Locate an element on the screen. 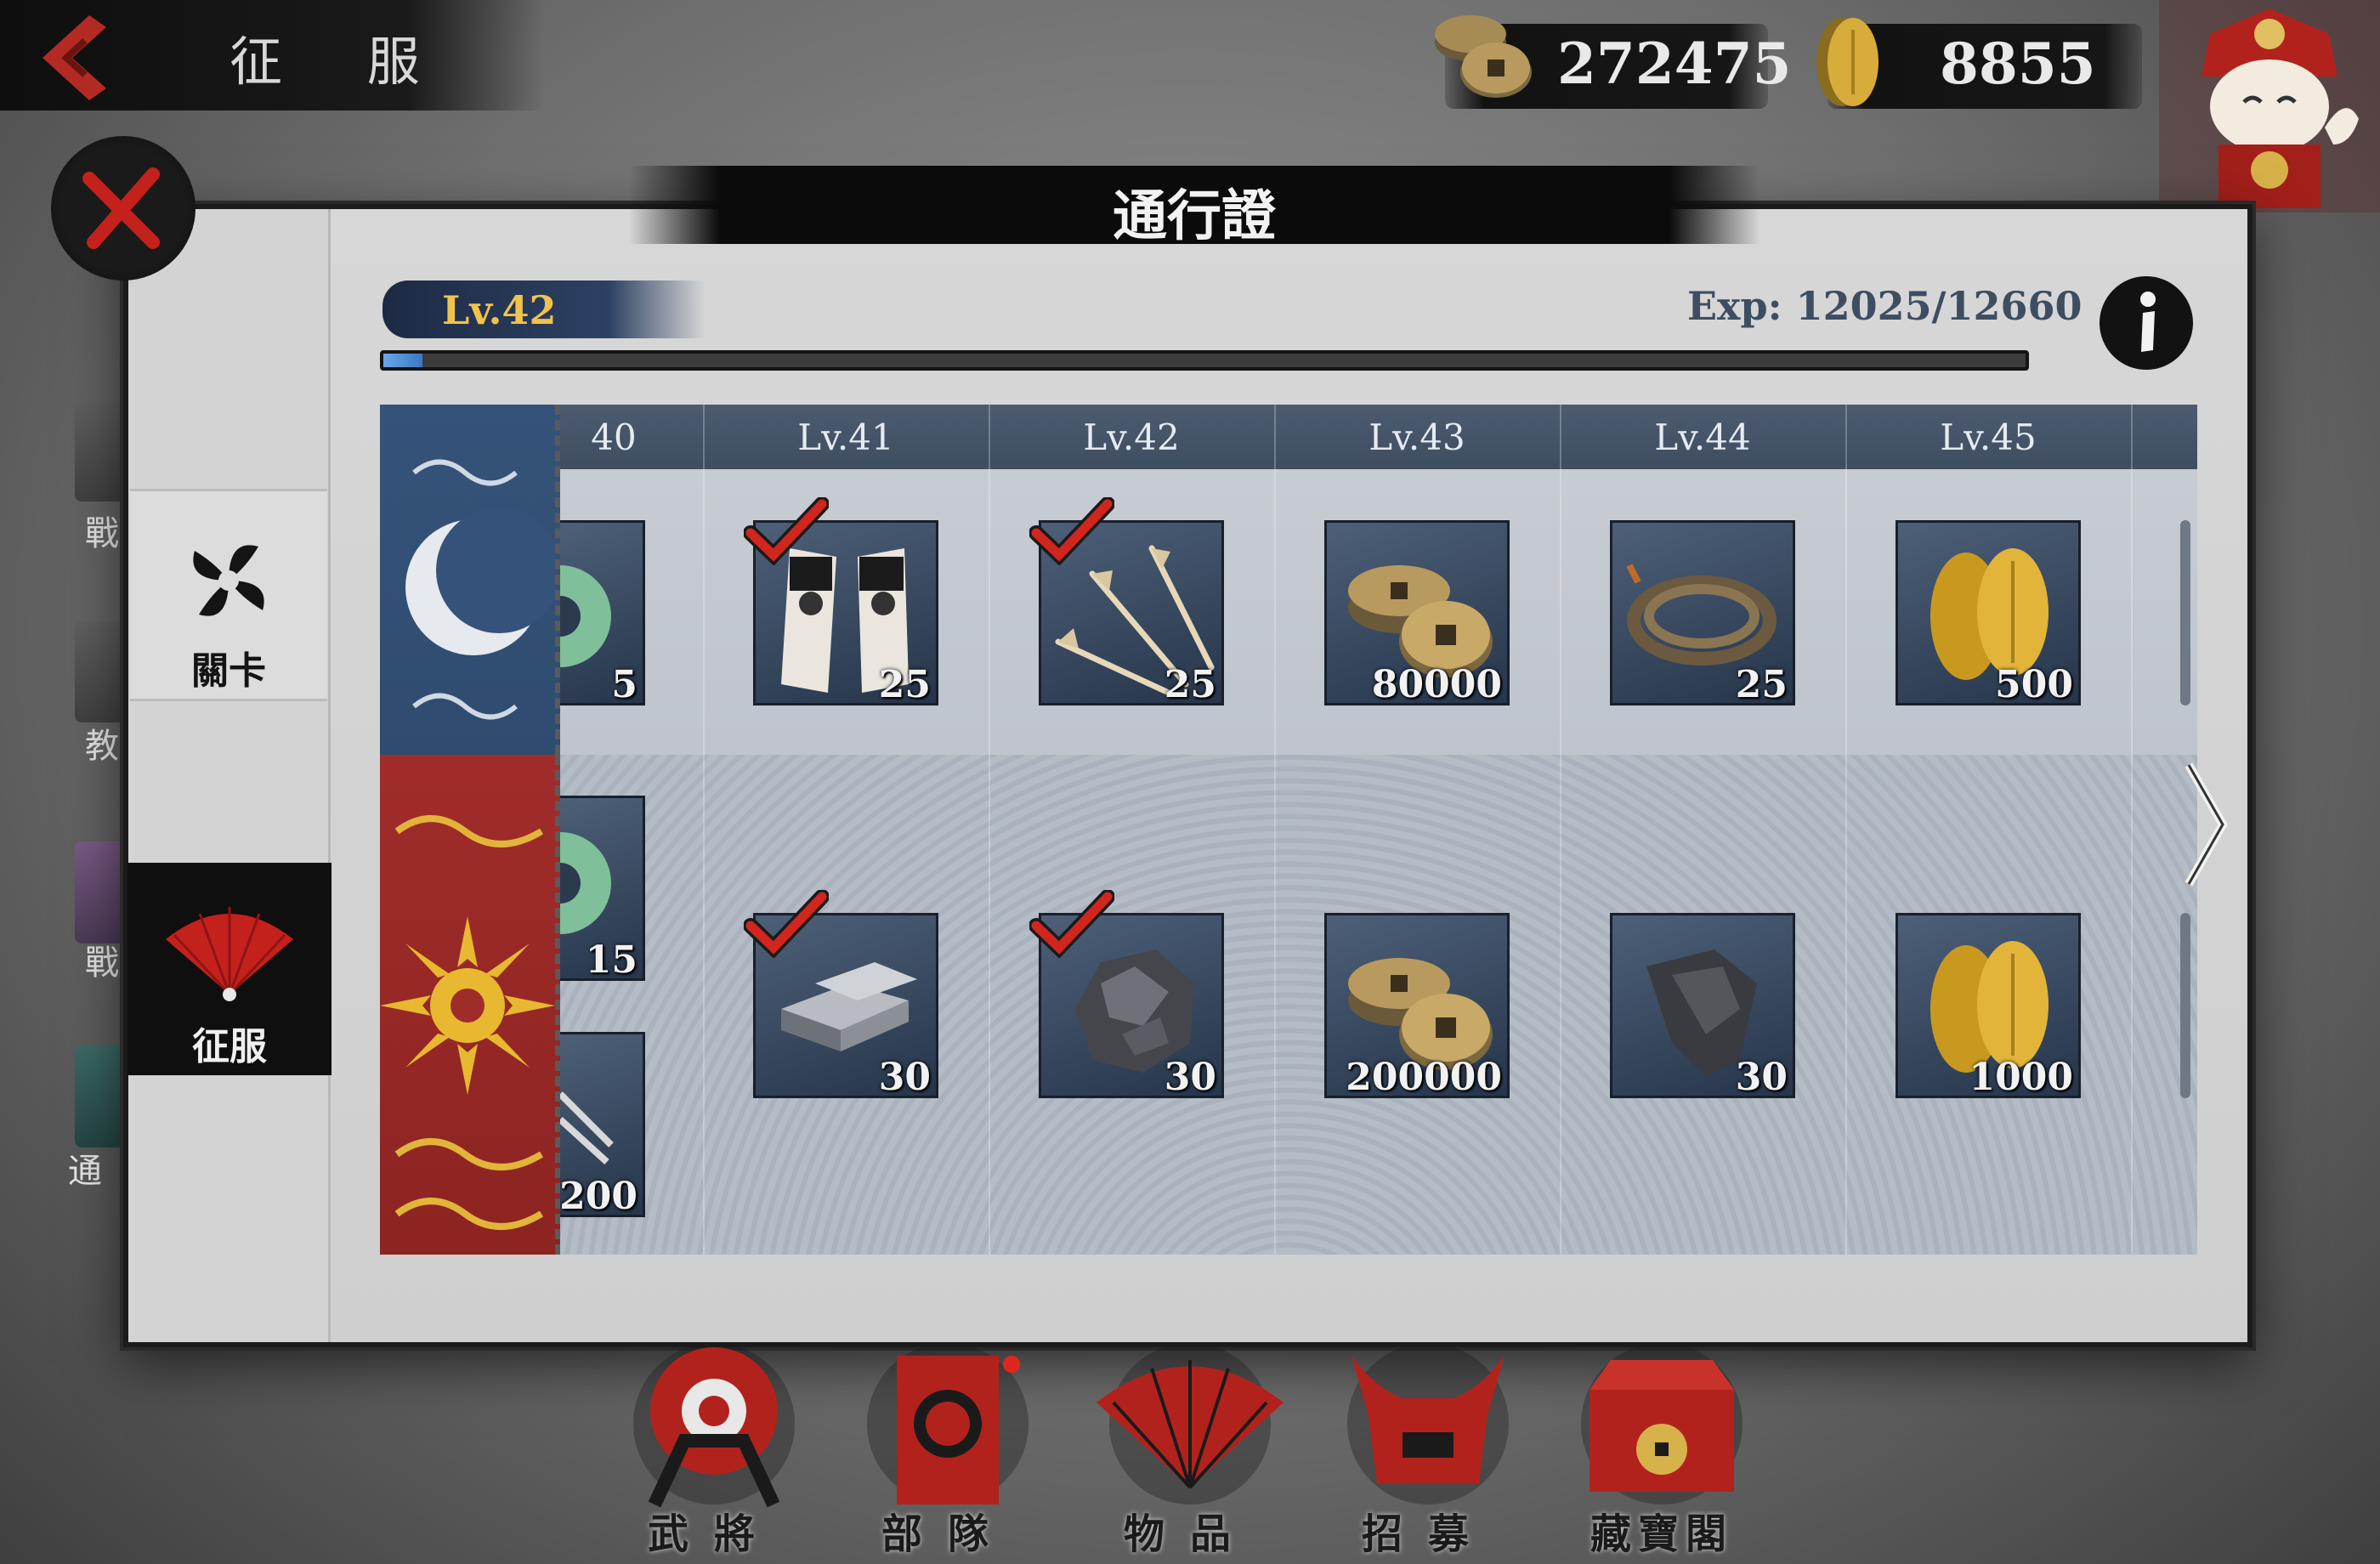 The image size is (2380, 1564). crescent-moon-icon is located at coordinates (483, 589).